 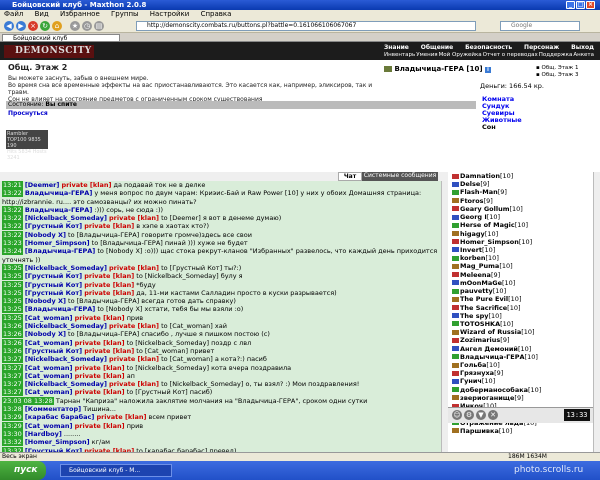 I want to click on nav-armory: Мой Оружейка, so click(x=460, y=55).